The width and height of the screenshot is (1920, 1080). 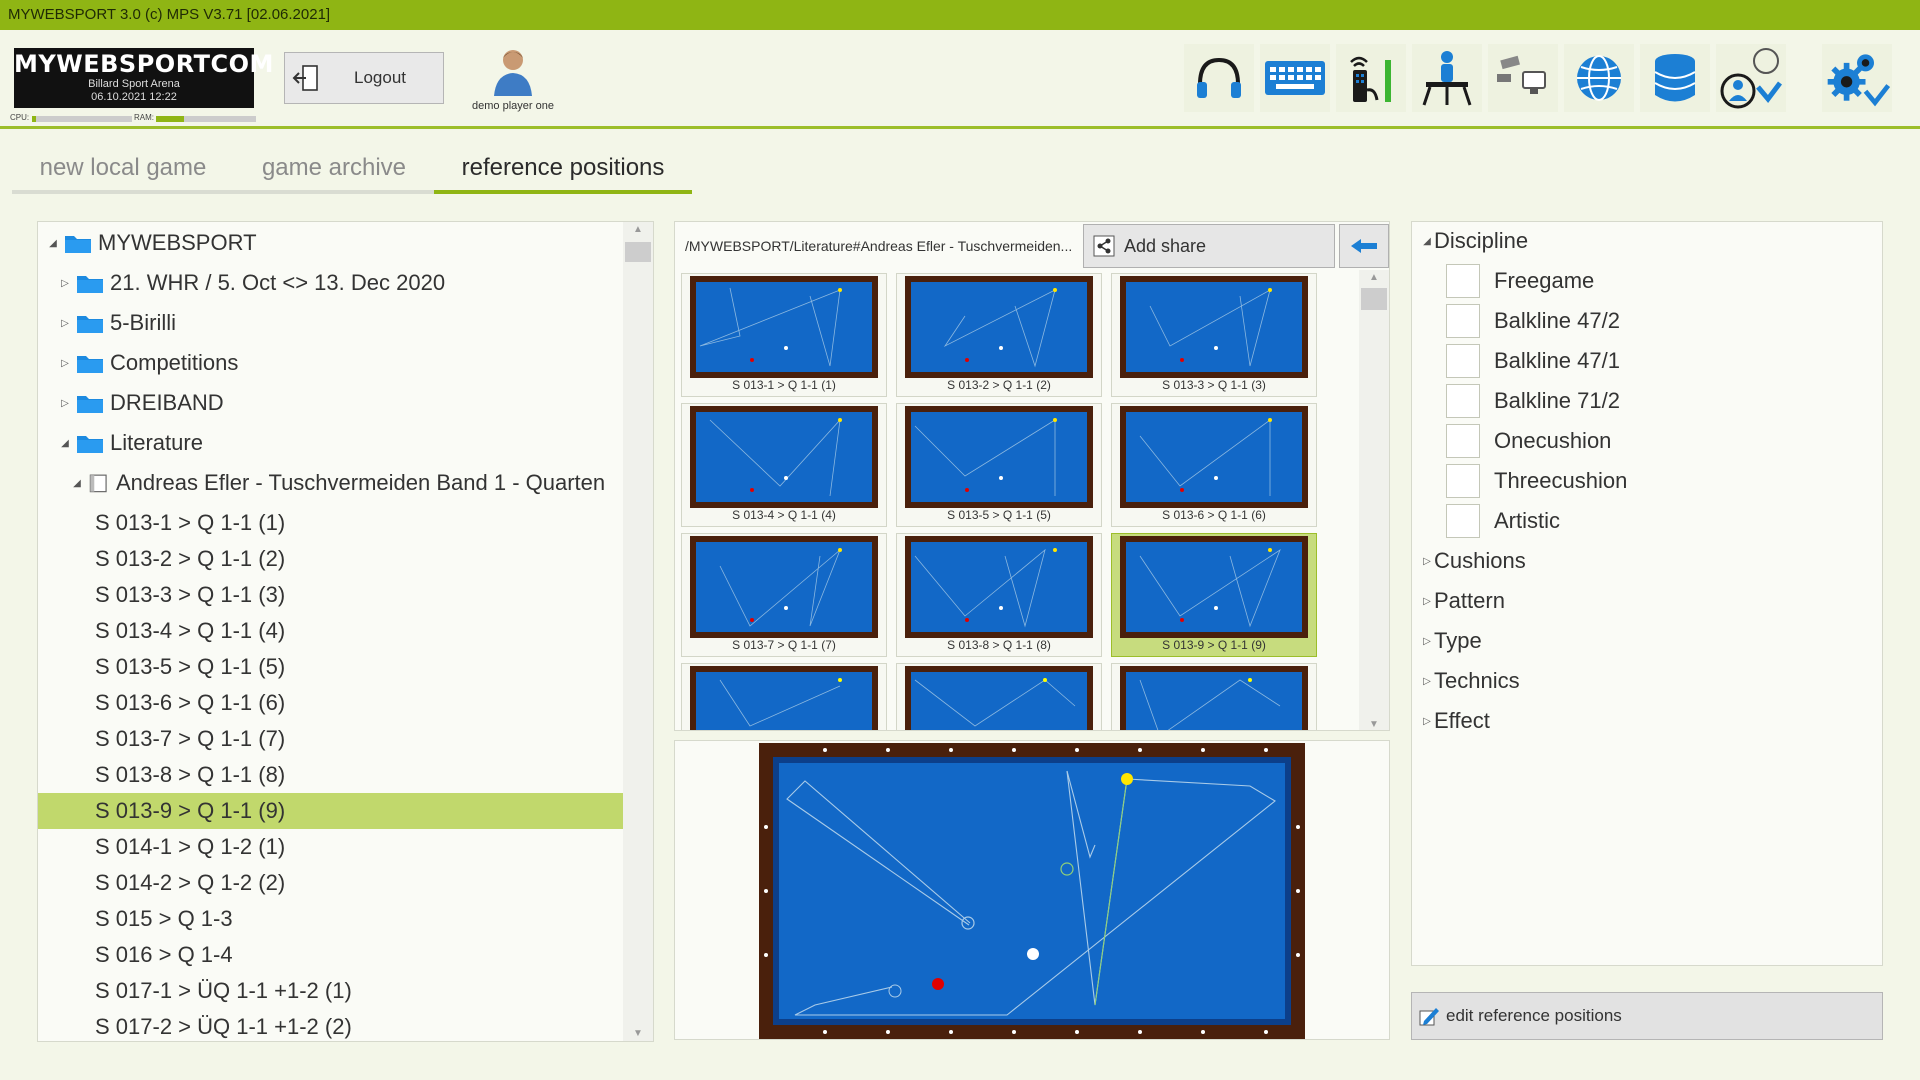 What do you see at coordinates (1647, 1016) in the screenshot?
I see `edit-reference-positions-button: edit reference positions` at bounding box center [1647, 1016].